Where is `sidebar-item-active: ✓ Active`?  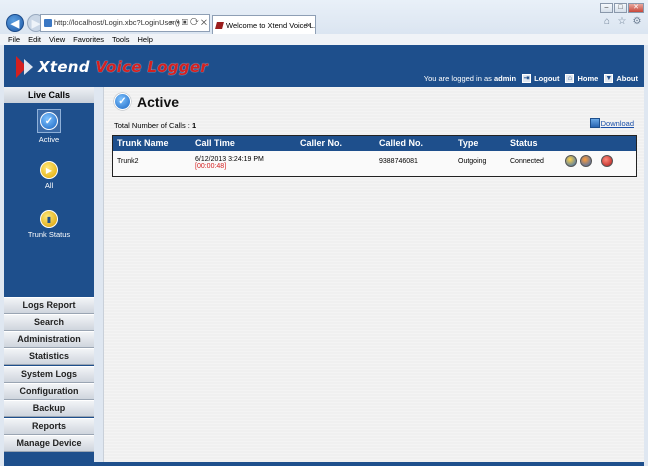
sidebar-item-active: ✓ Active is located at coordinates (49, 126).